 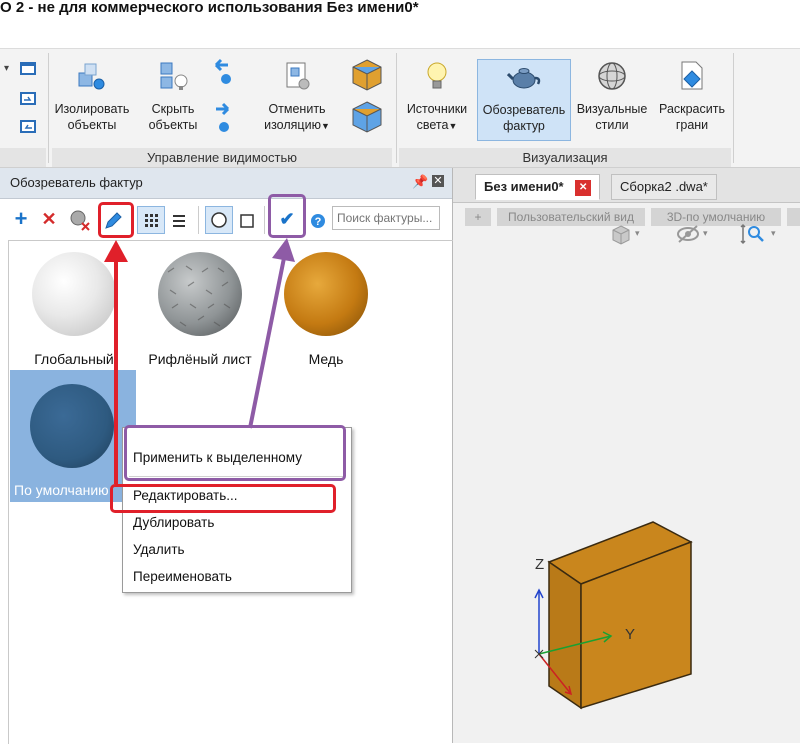 What do you see at coordinates (6, 68) in the screenshot?
I see `ribbon-dropdown-arrow: ▾` at bounding box center [6, 68].